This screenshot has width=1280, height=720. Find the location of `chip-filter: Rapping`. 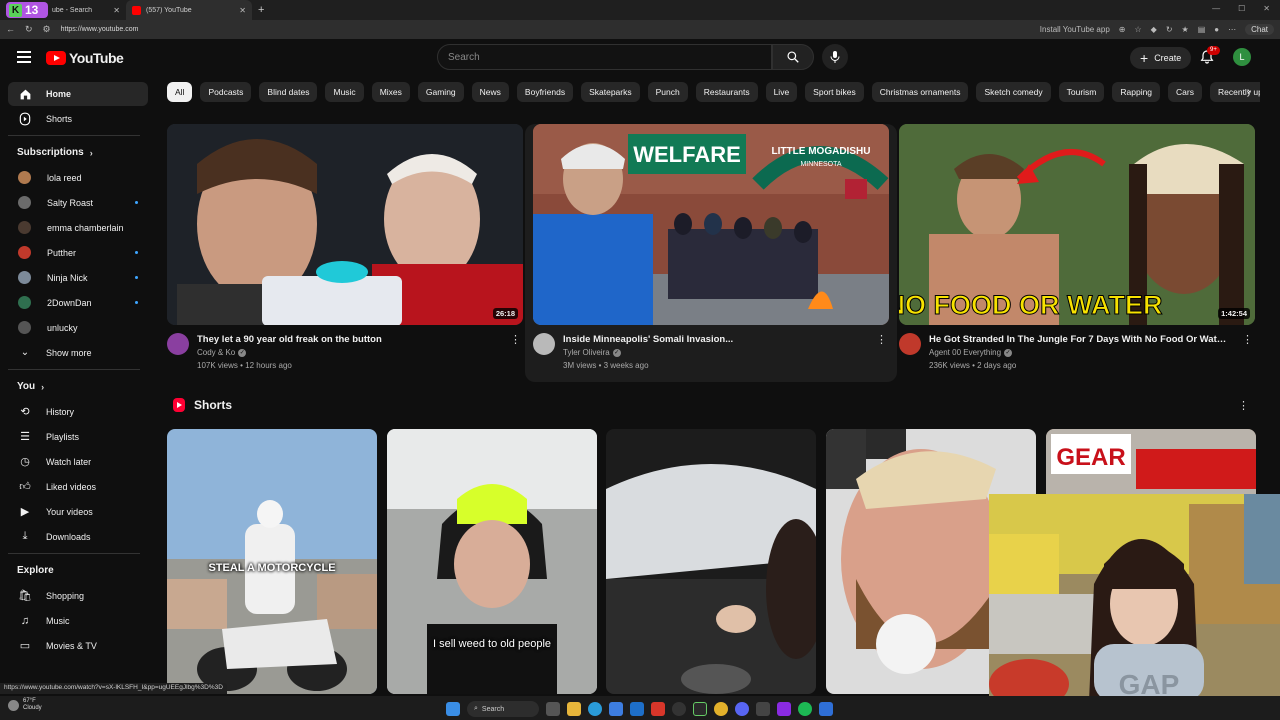

chip-filter: Rapping is located at coordinates (1136, 92).